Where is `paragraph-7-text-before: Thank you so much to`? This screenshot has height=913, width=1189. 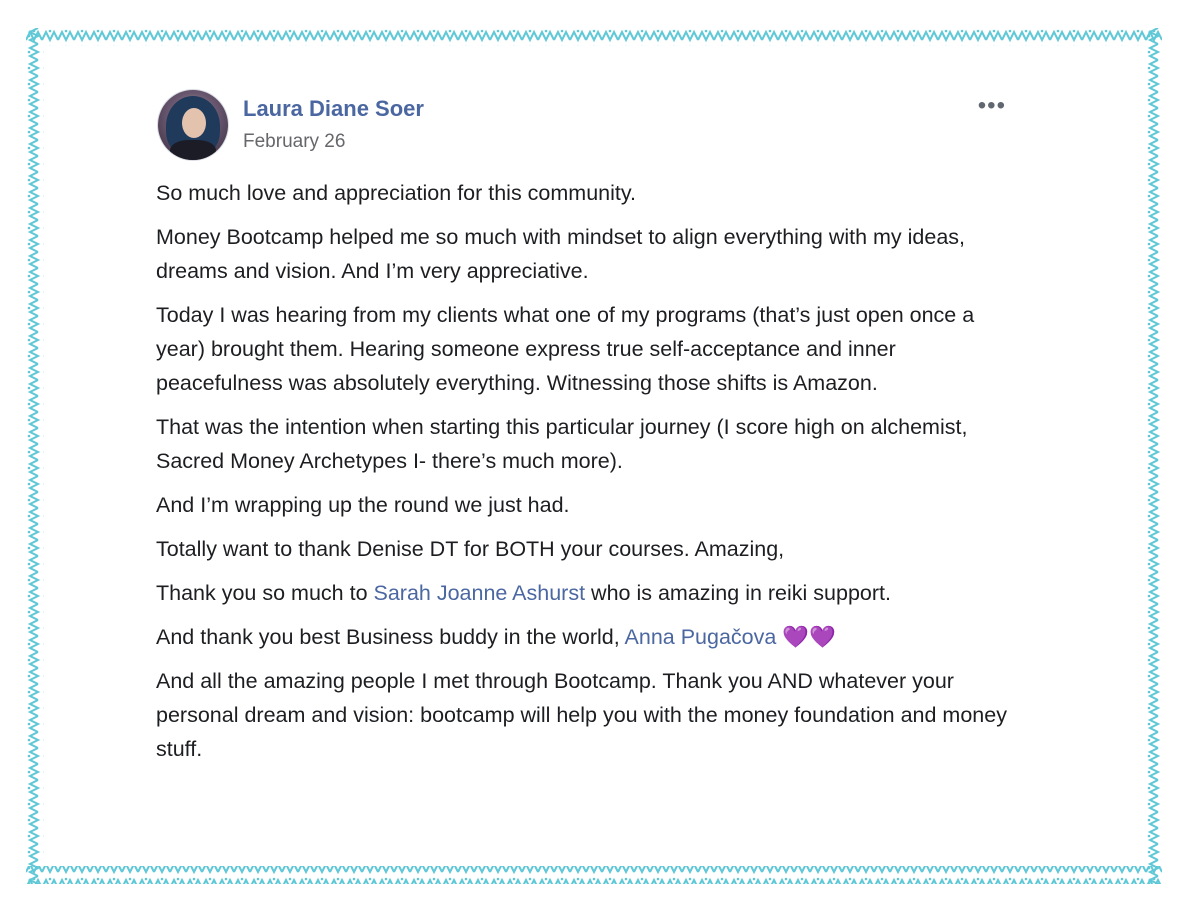
paragraph-7-text-before: Thank you so much to is located at coordinates (265, 593).